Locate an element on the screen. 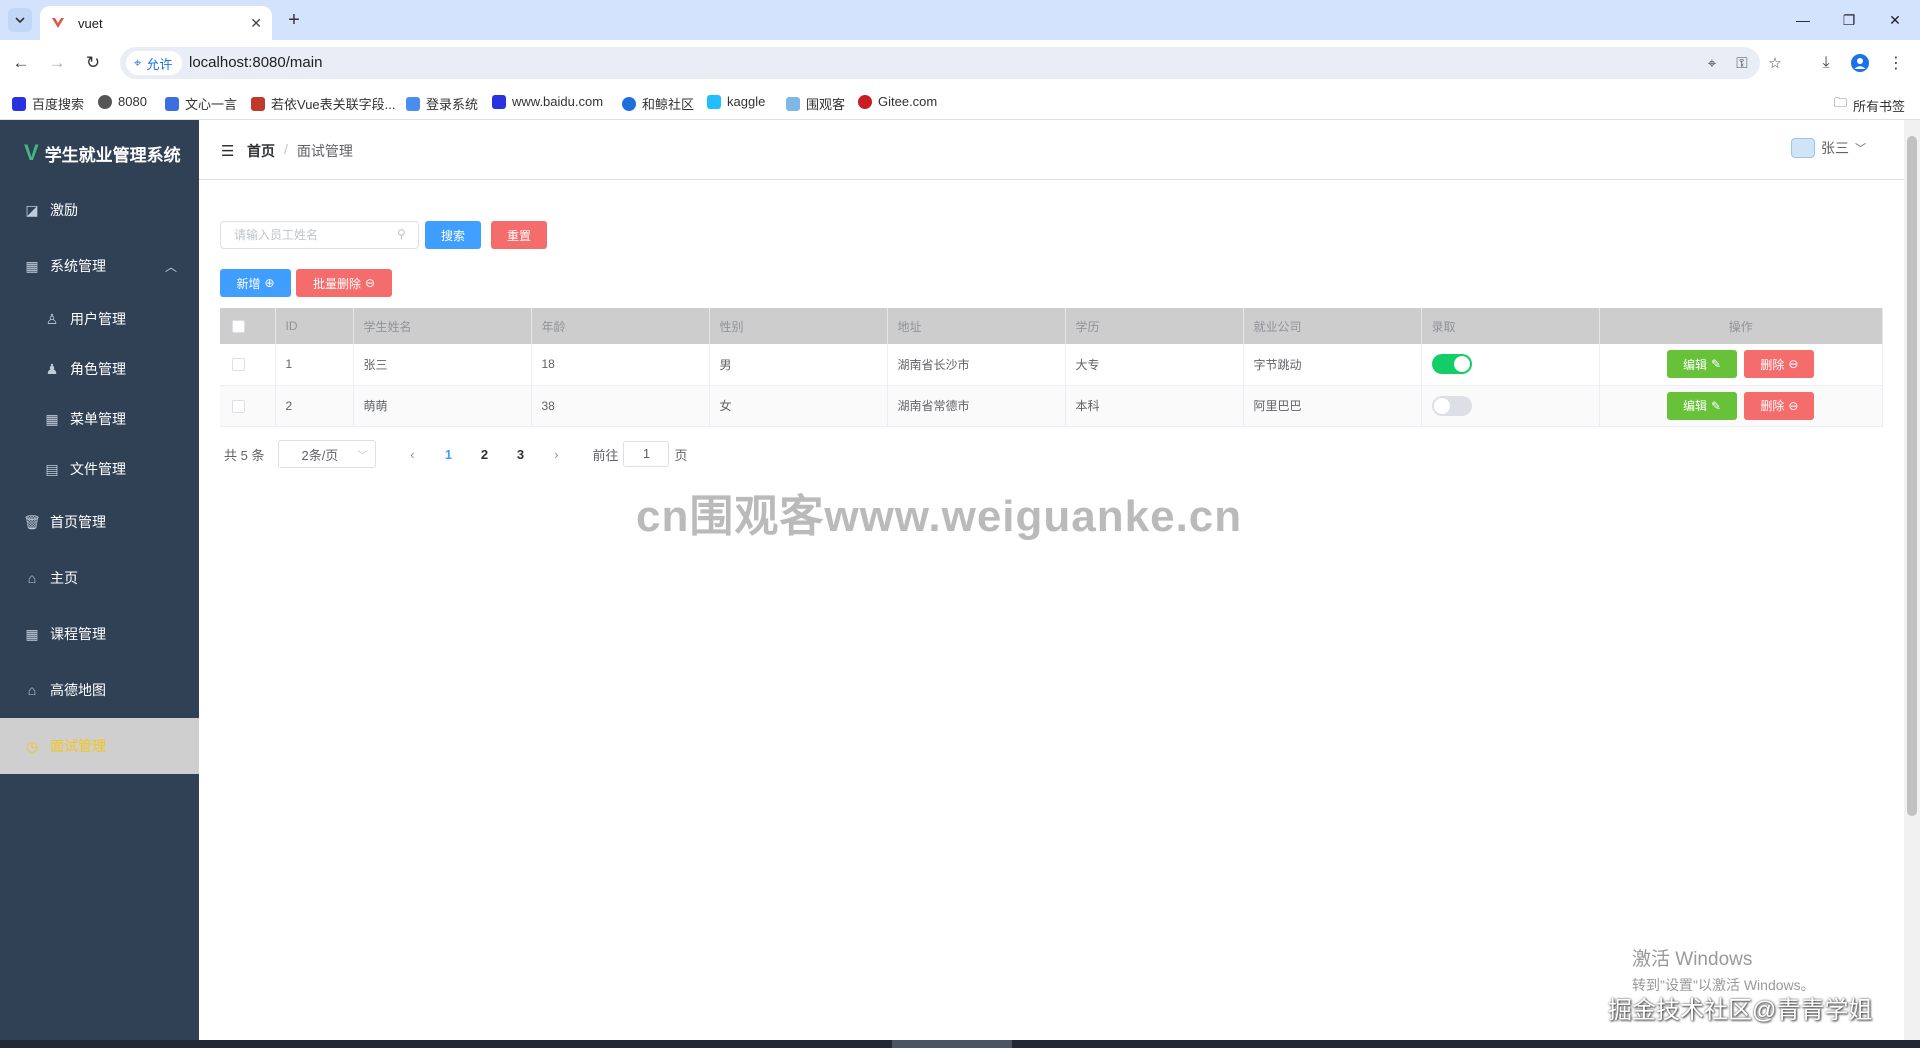  tab-search-button is located at coordinates (20, 20).